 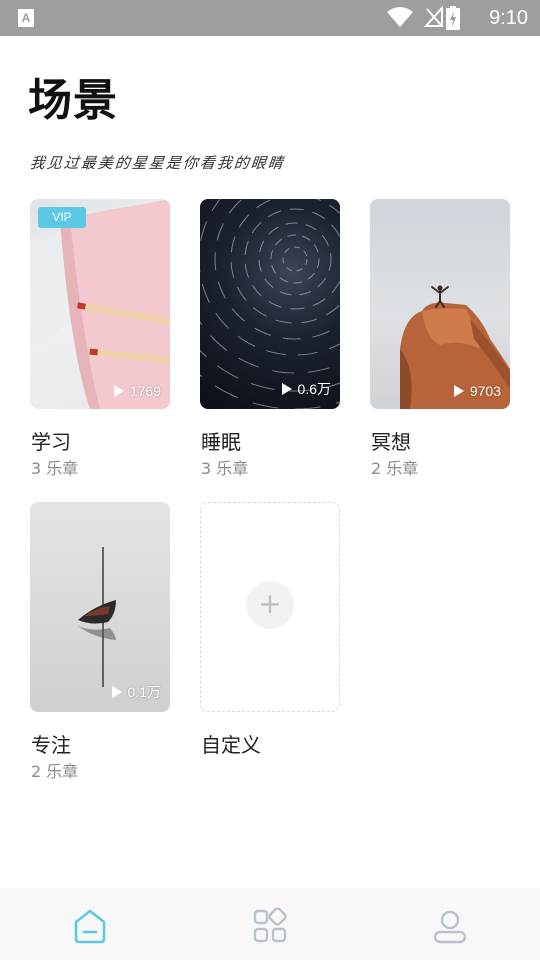 I want to click on star-trails-image, so click(x=270, y=304).